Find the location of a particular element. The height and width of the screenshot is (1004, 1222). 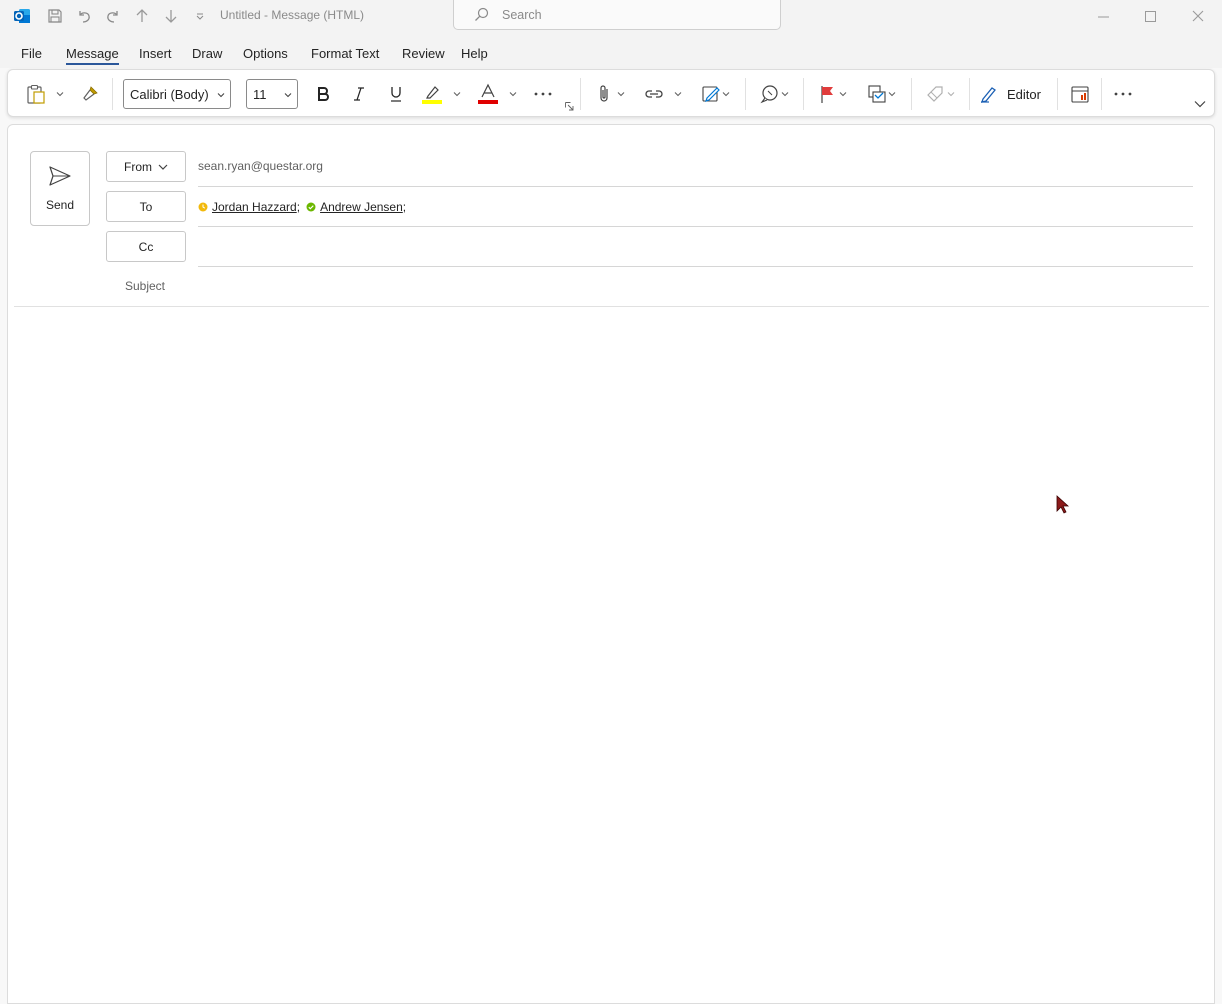

bold-button is located at coordinates (323, 94).